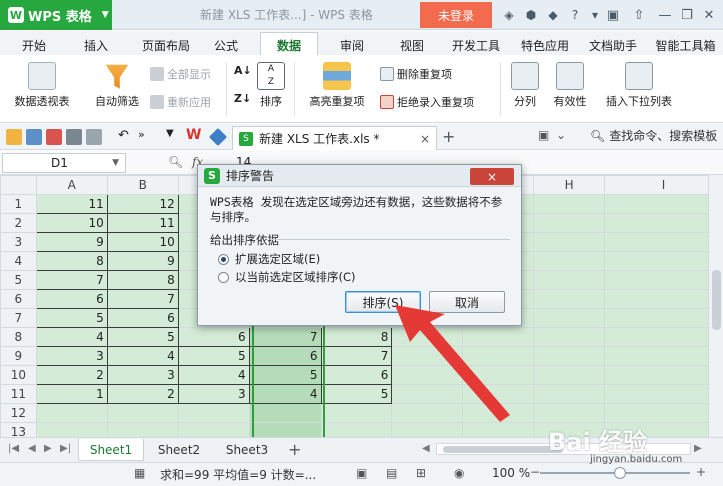  I want to click on tab-smart-toolbox: 智能工具箱, so click(685, 45).